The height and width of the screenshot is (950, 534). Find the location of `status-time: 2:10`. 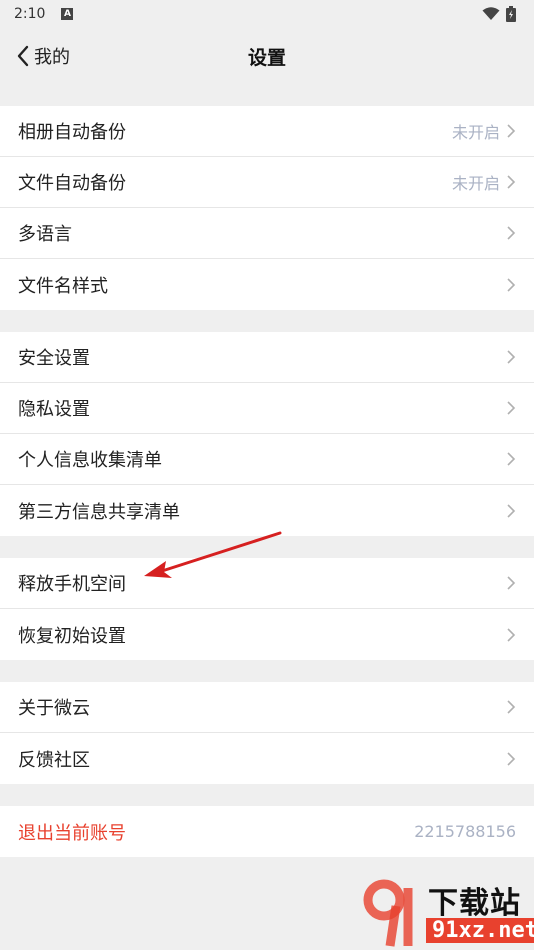

status-time: 2:10 is located at coordinates (30, 14).